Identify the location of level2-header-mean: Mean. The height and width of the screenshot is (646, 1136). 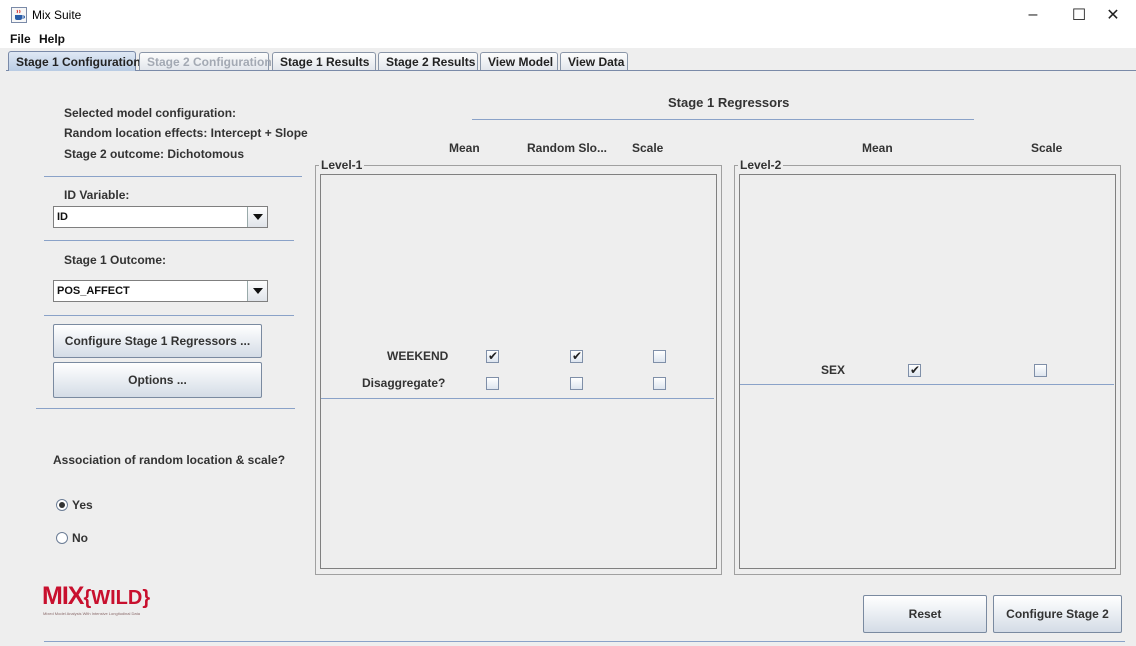
(877, 148).